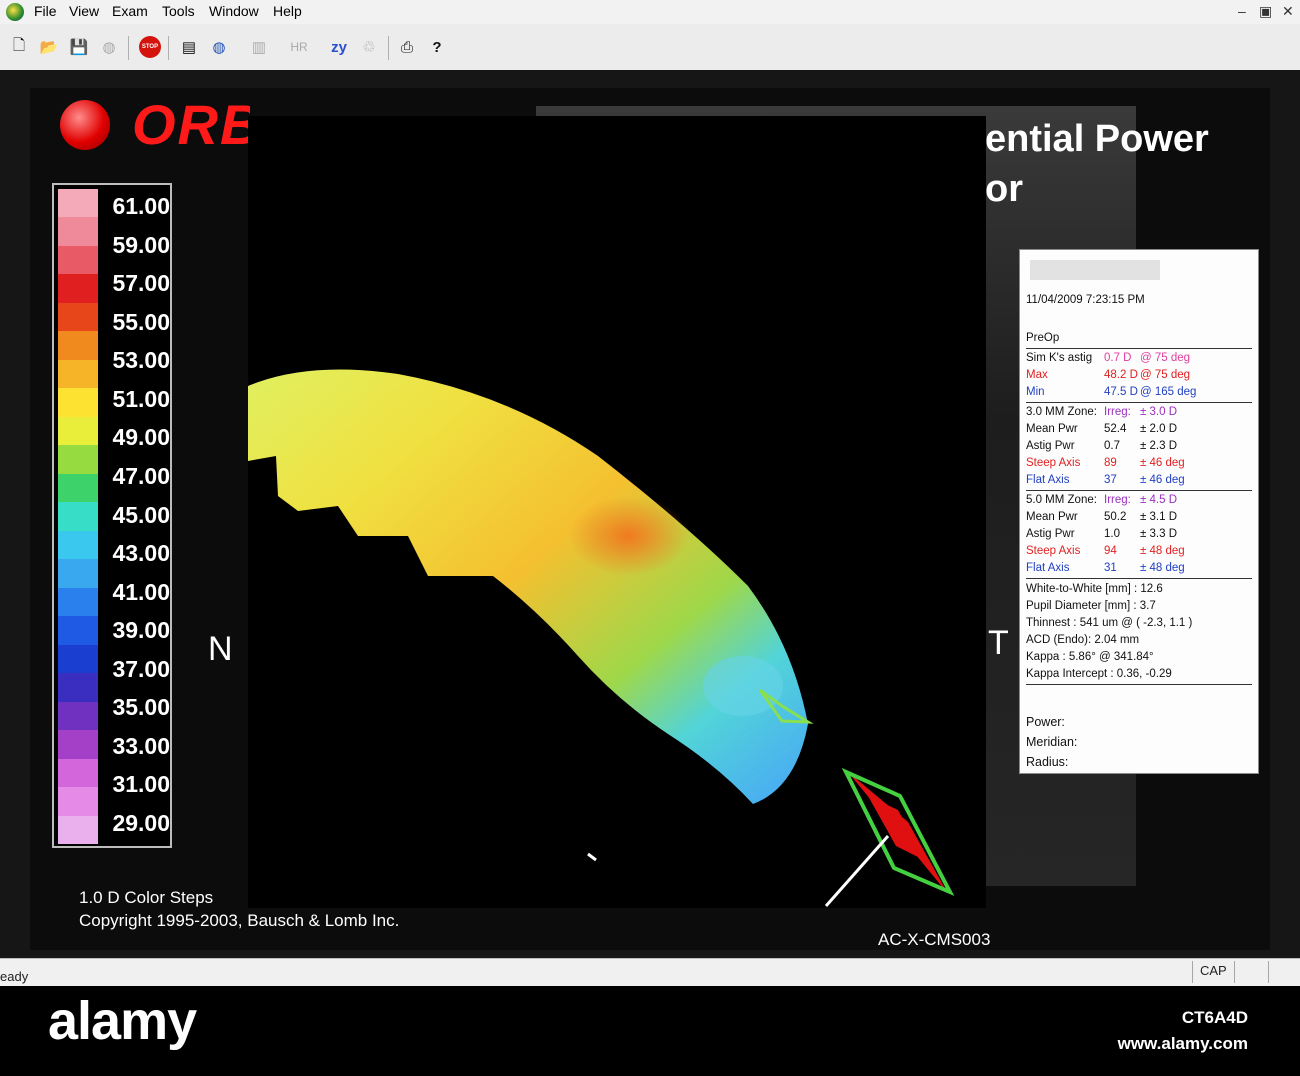 The width and height of the screenshot is (1300, 1076). Describe the element at coordinates (1047, 762) in the screenshot. I see `cursor-radius: Radius:` at that location.